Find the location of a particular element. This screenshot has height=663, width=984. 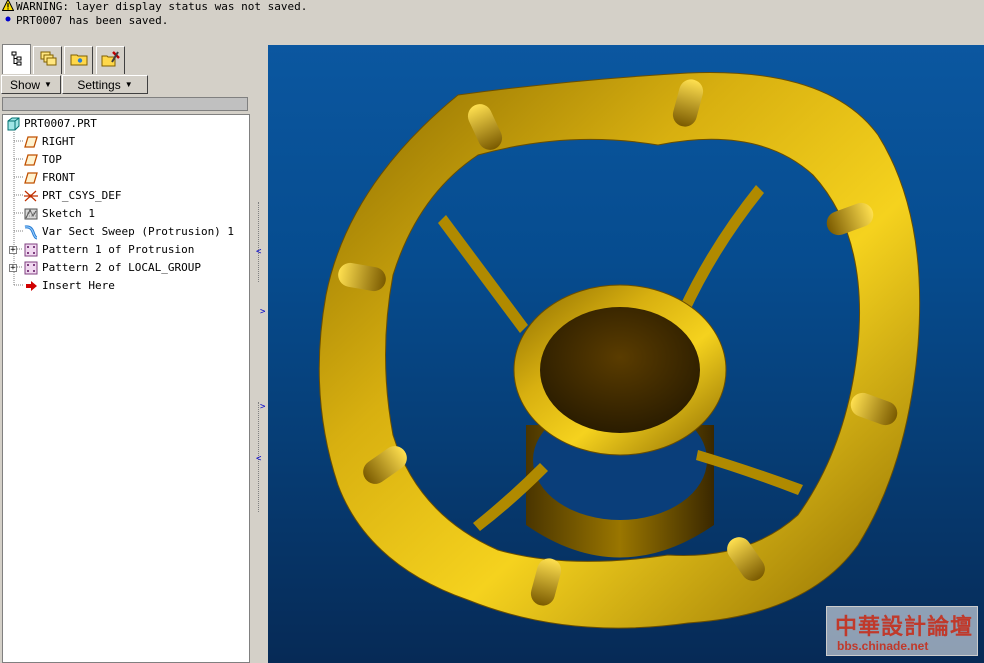

tree-root: PRT0007.PRT is located at coordinates (51, 124).